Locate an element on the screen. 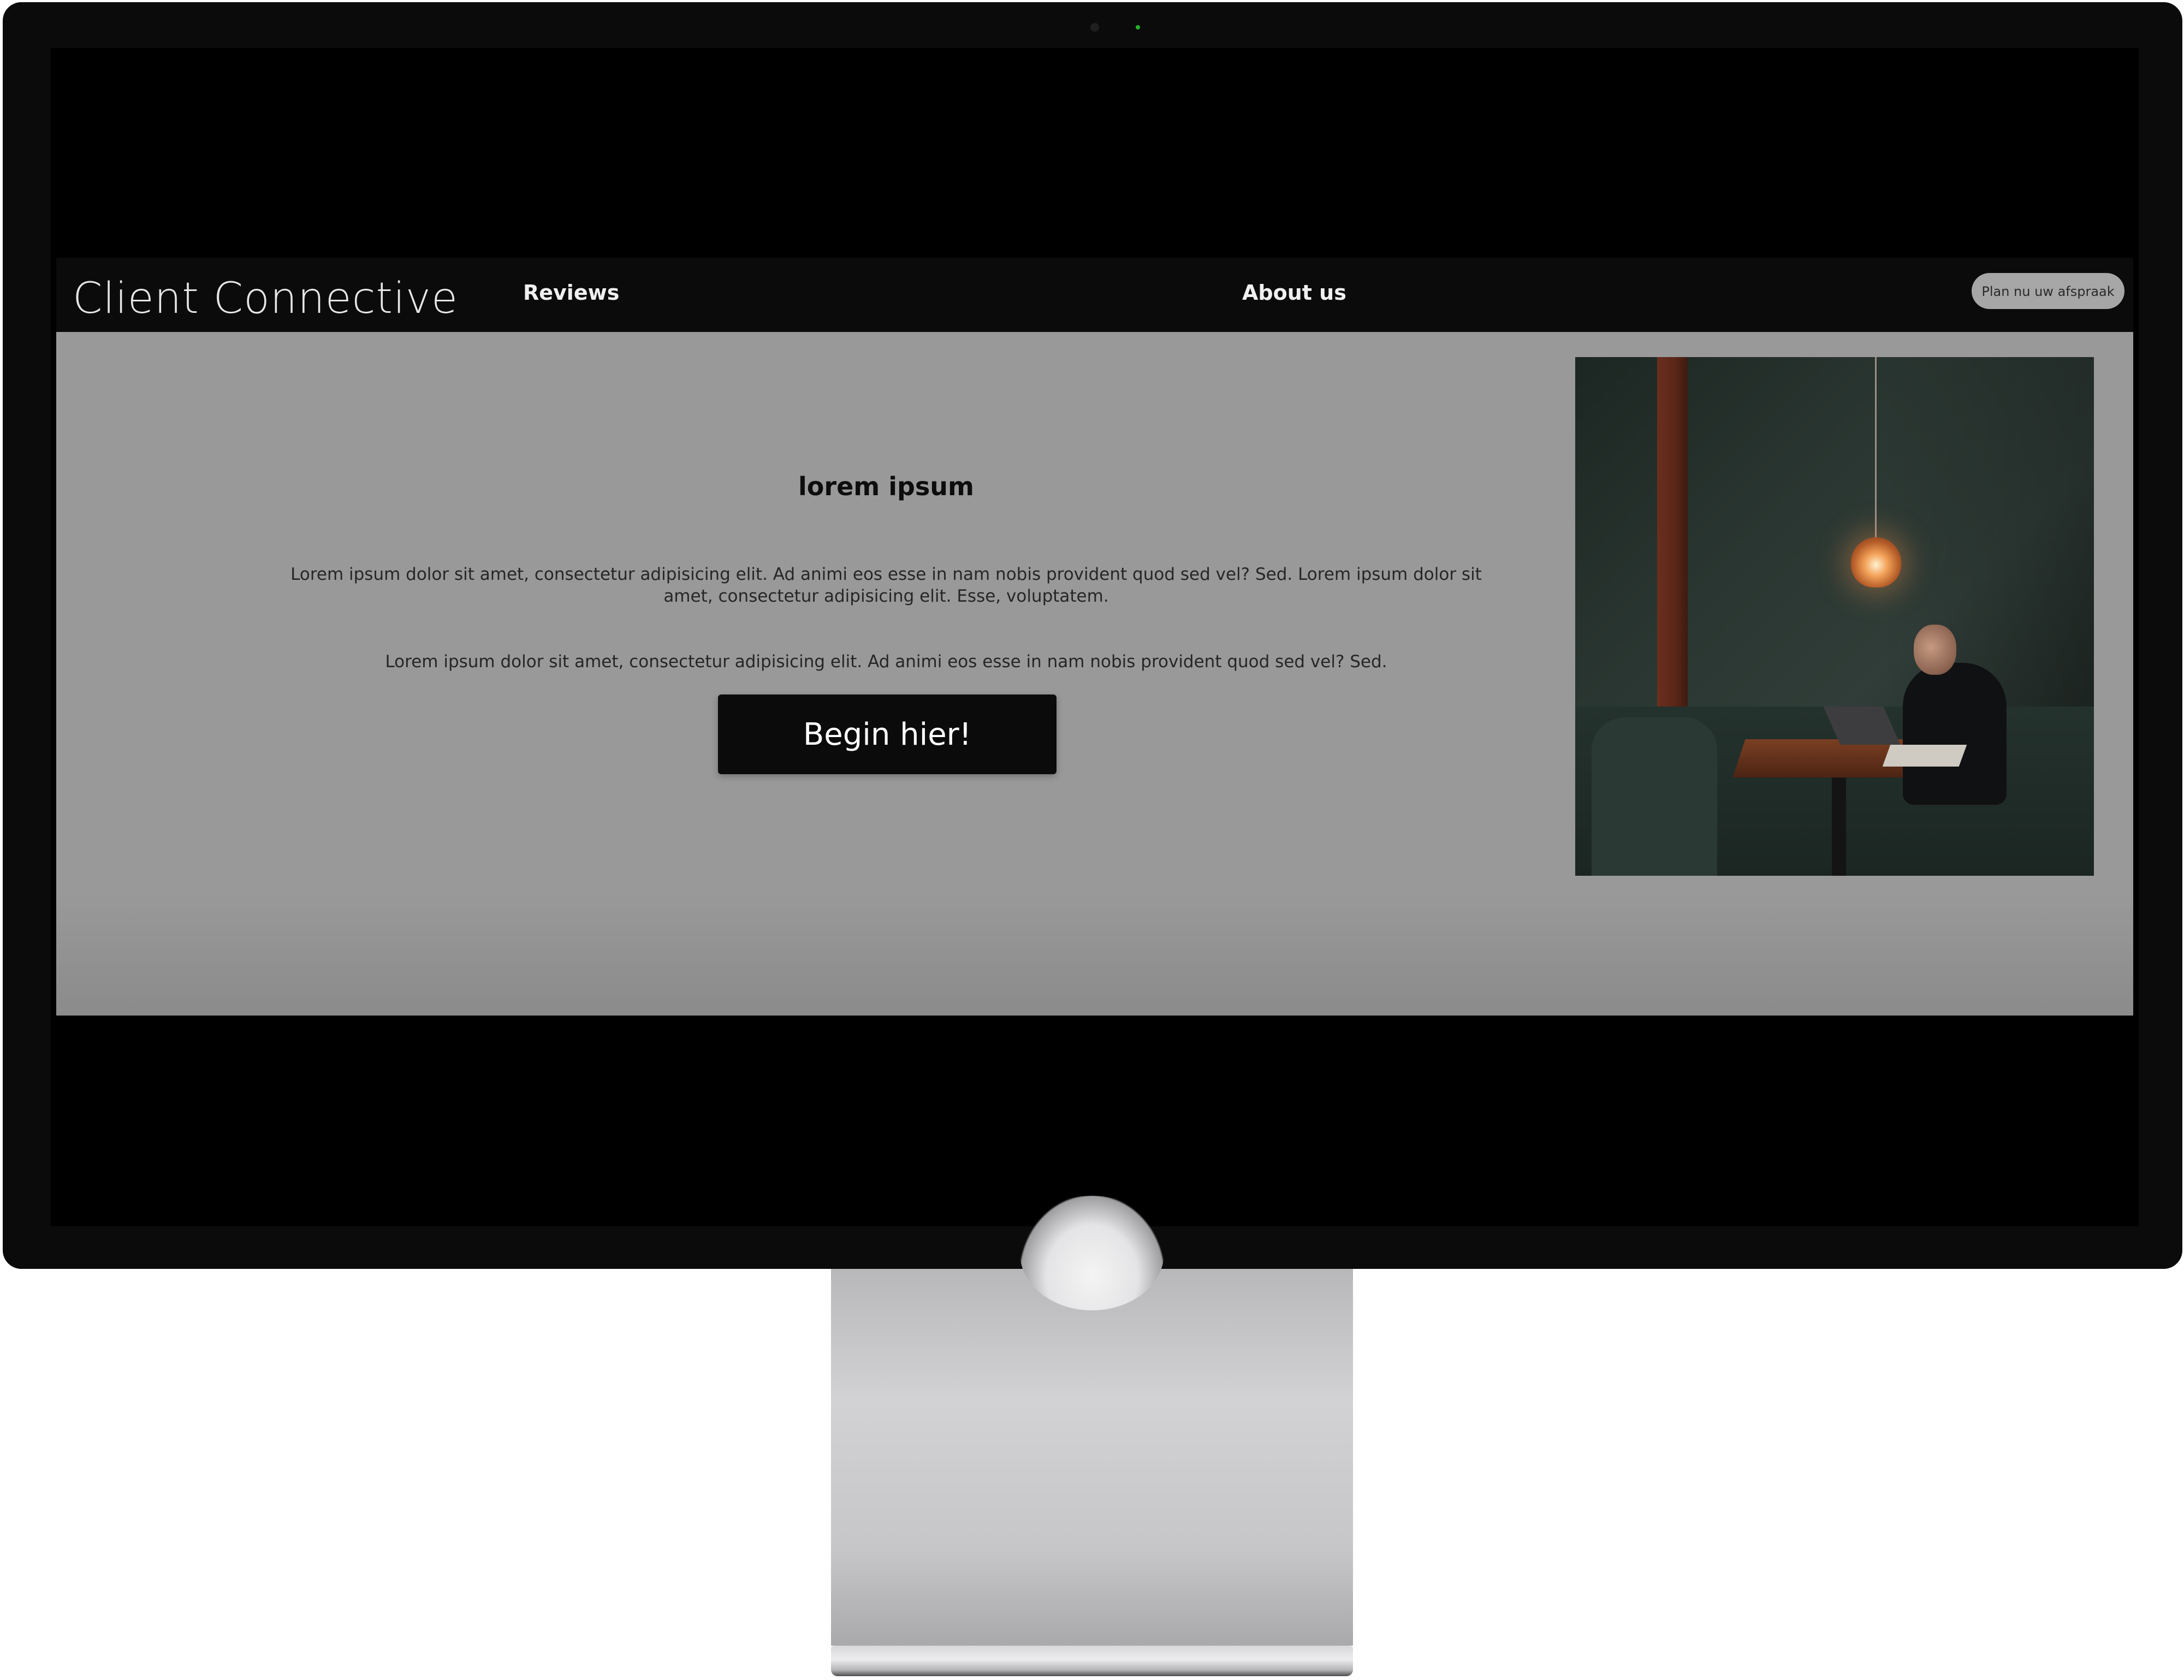 The image size is (2184, 1680). photo-papers is located at coordinates (1924, 756).